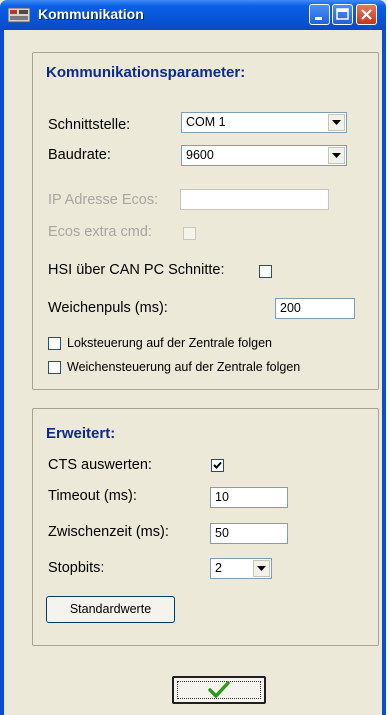 The height and width of the screenshot is (715, 388). Describe the element at coordinates (265, 271) in the screenshot. I see `hsi-can-checkbox` at that location.